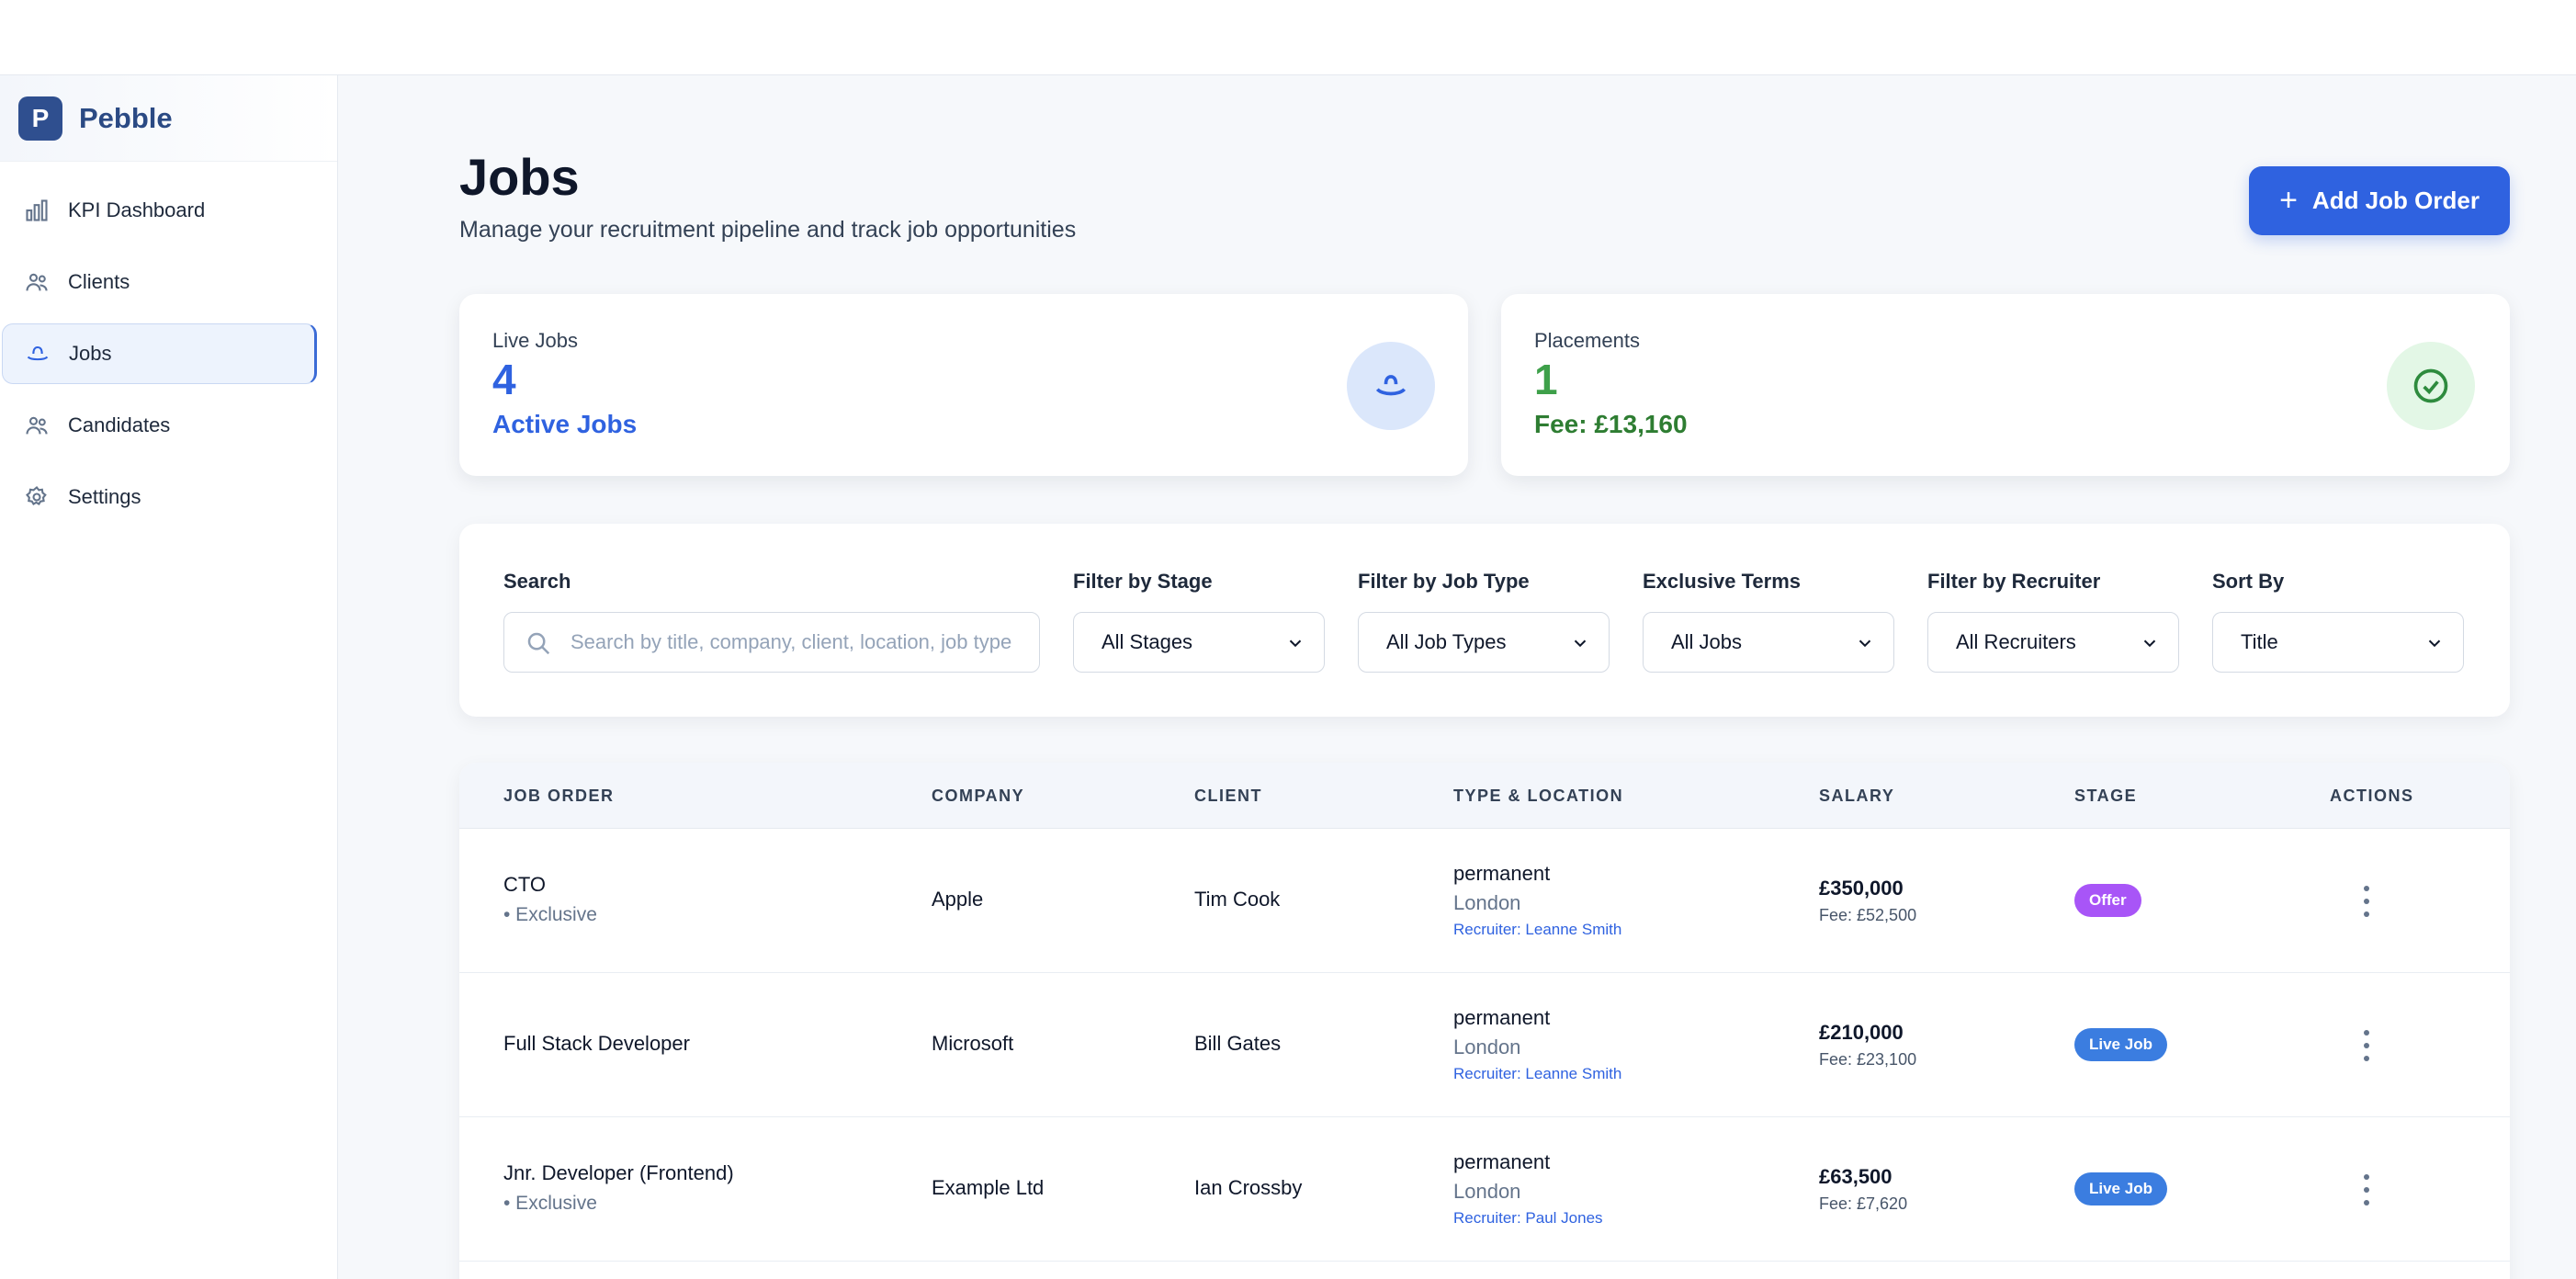 Image resolution: width=2576 pixels, height=1279 pixels. Describe the element at coordinates (1867, 901) in the screenshot. I see `salary-cell: £350,000 Fee: £52,500` at that location.